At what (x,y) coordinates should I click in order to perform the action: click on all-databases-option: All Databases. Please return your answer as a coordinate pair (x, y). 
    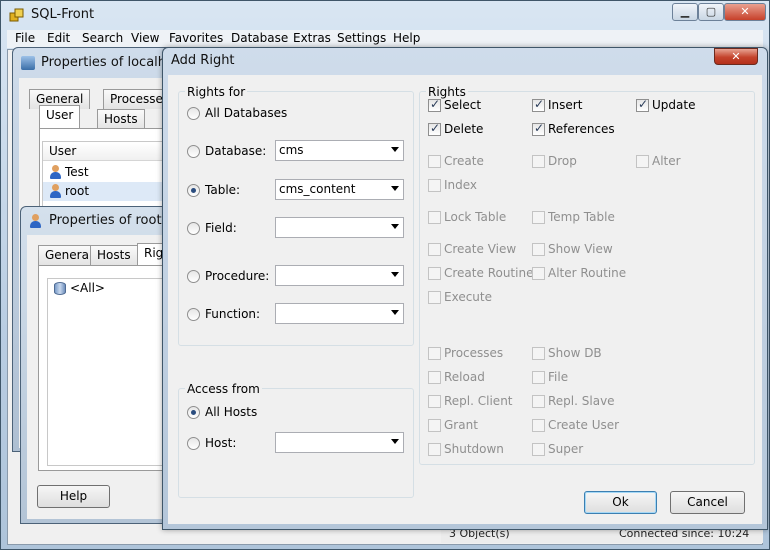
    Looking at the image, I should click on (289, 114).